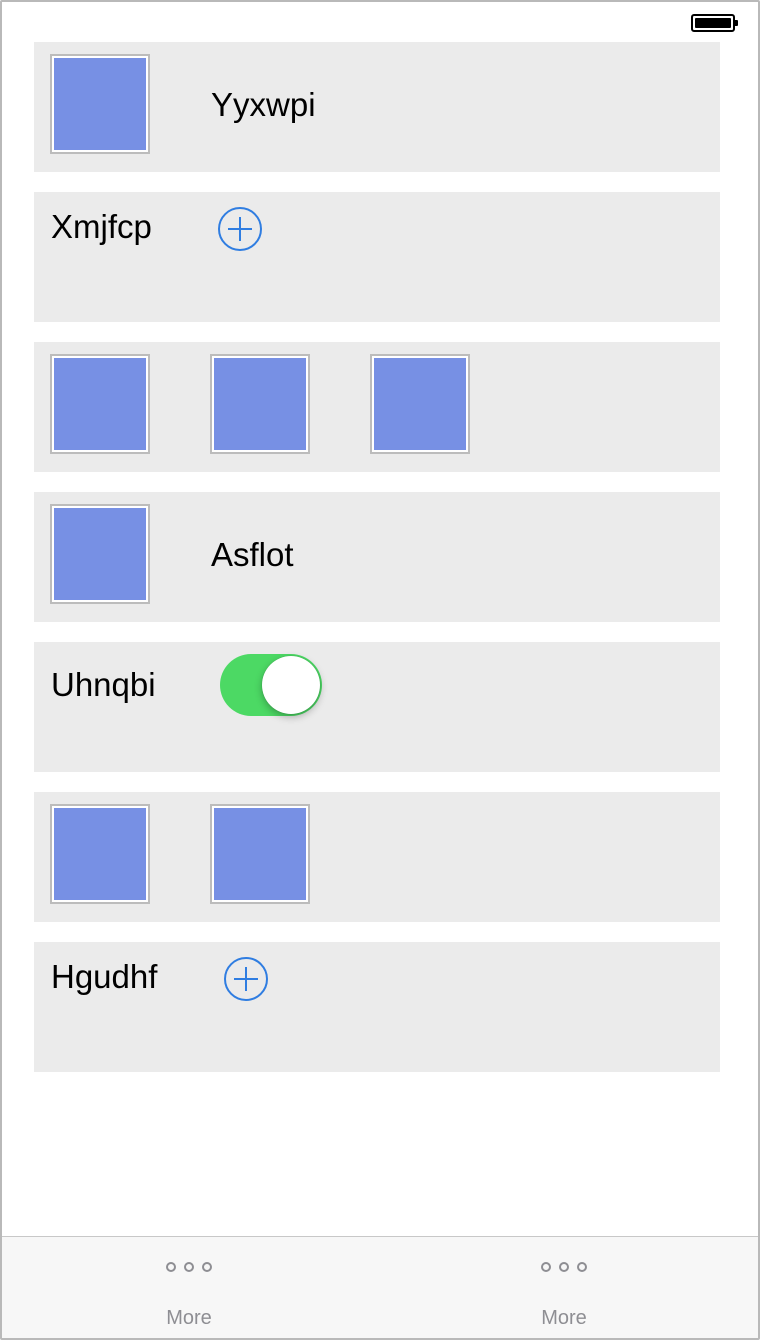  What do you see at coordinates (564, 1287) in the screenshot?
I see `tab-more-2: More` at bounding box center [564, 1287].